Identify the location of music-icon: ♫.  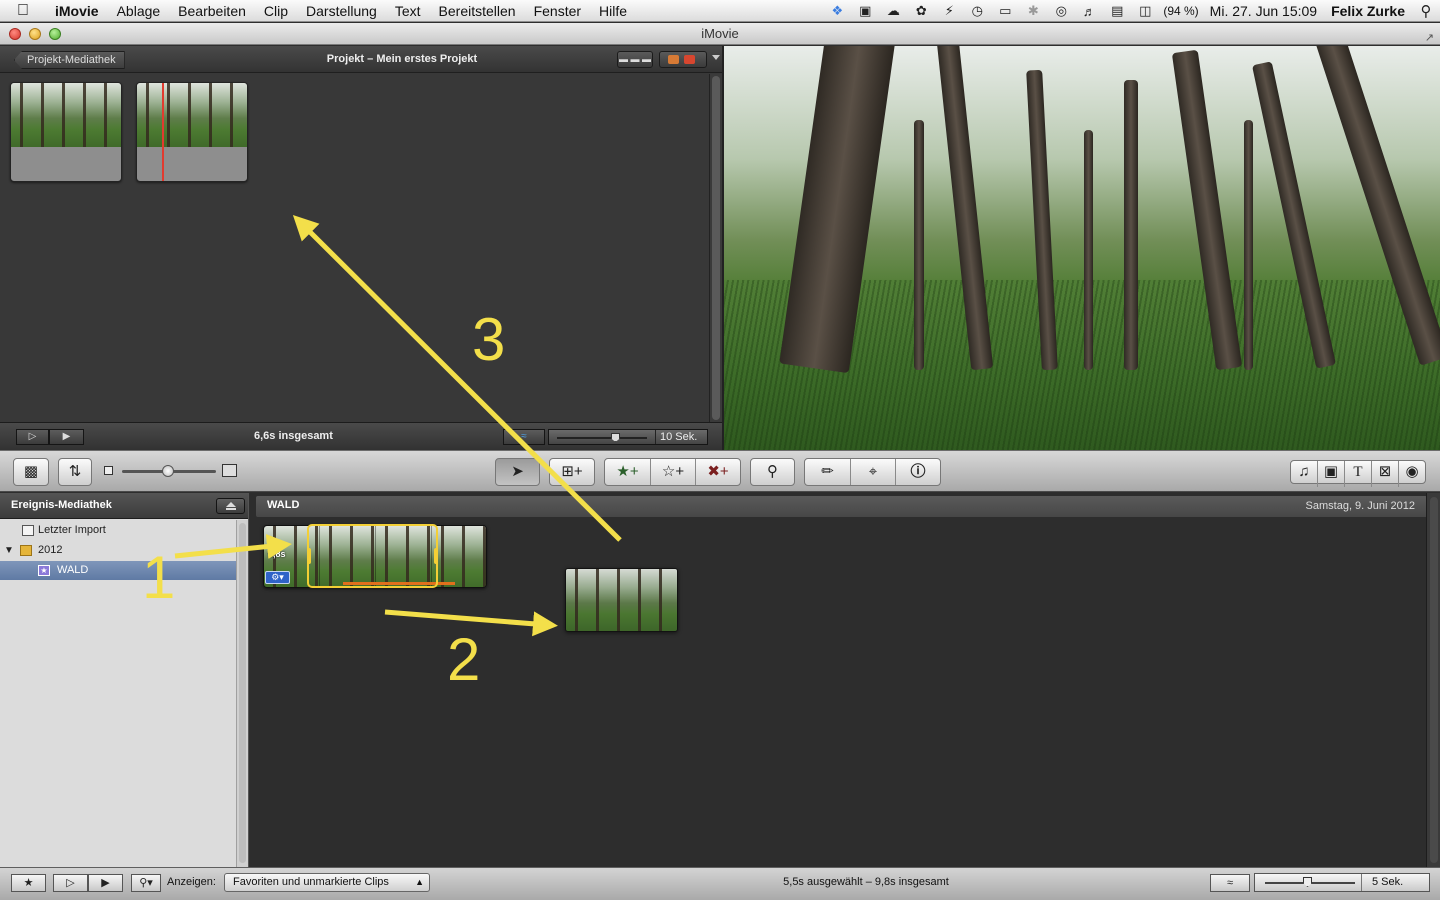
(1304, 474).